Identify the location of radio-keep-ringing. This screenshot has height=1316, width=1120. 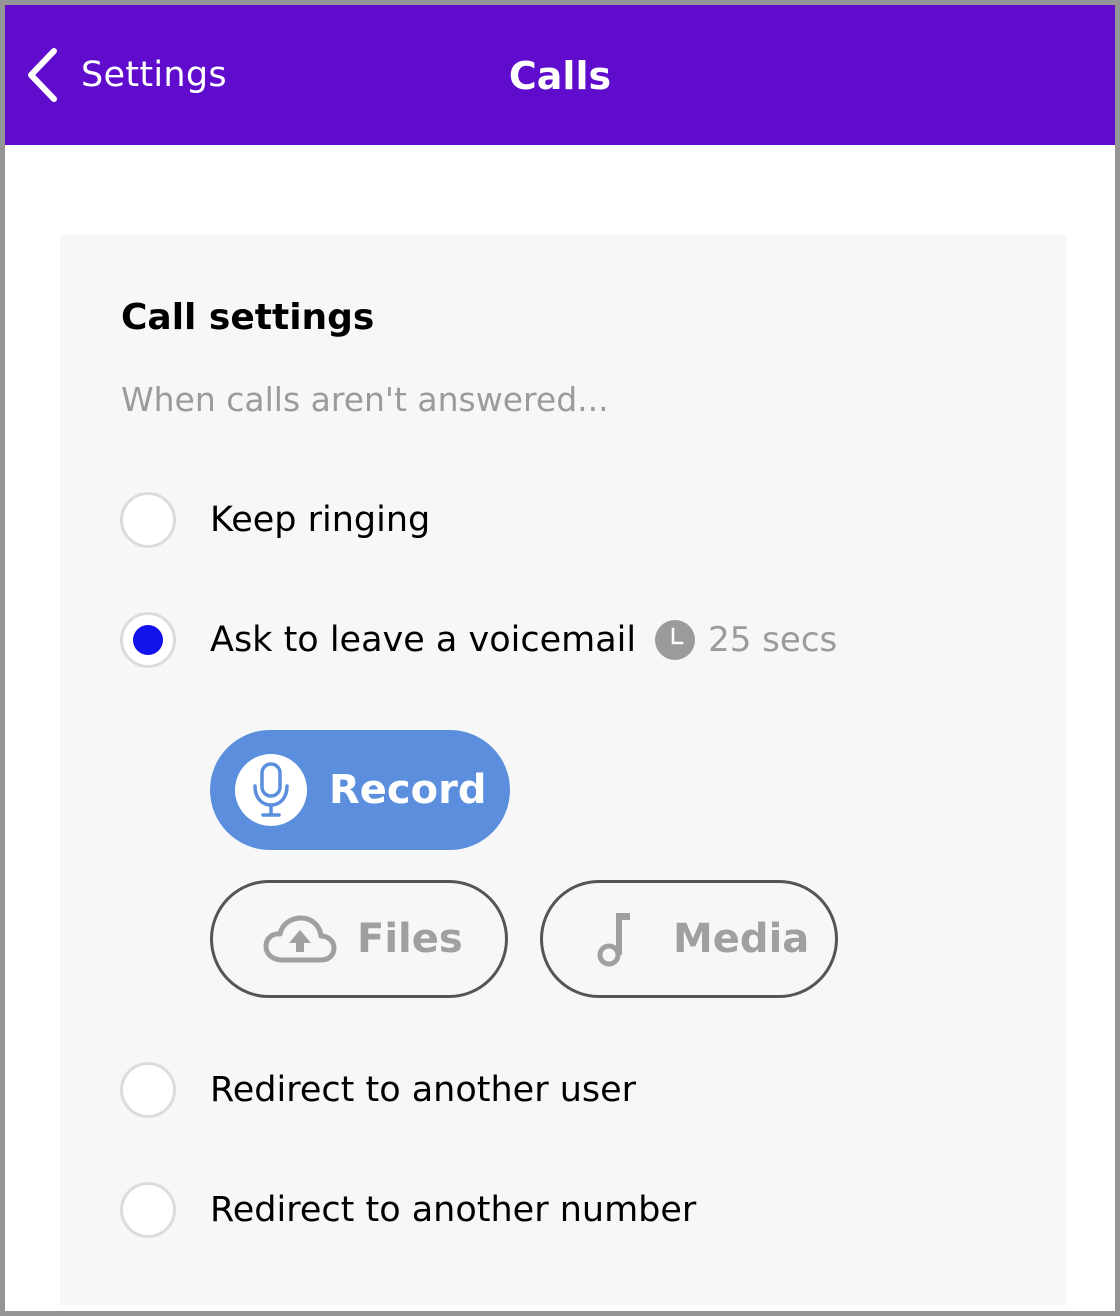
(148, 520).